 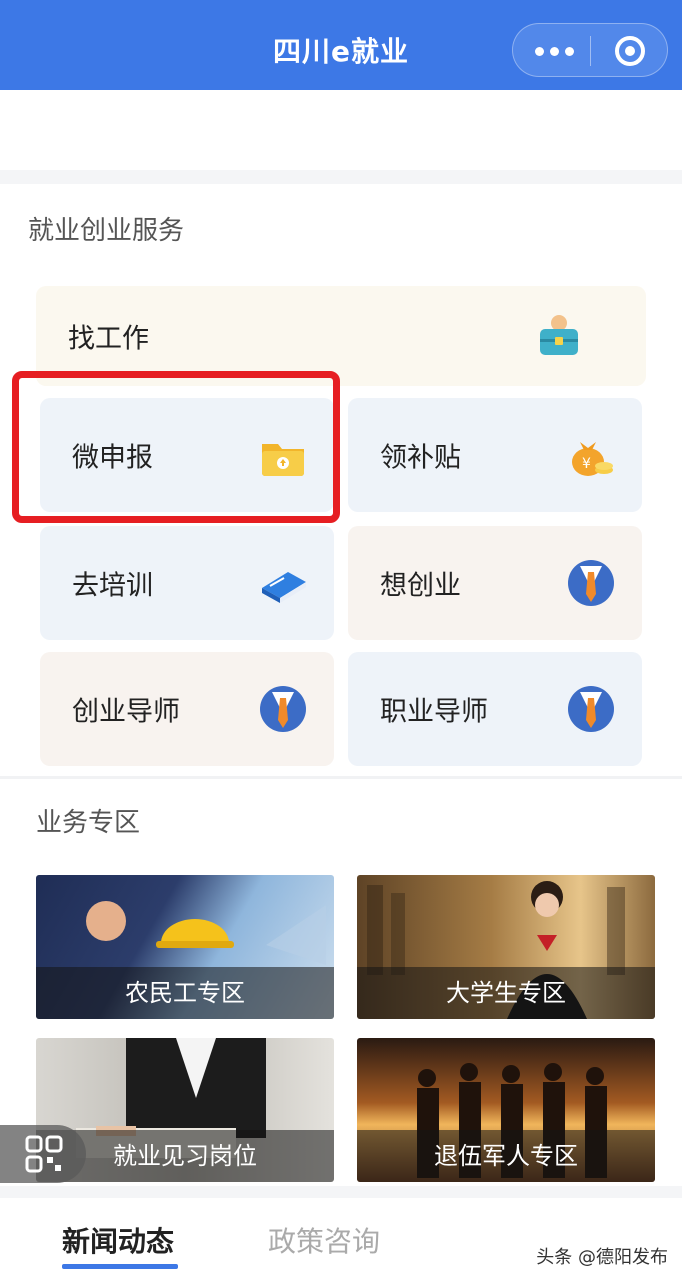 I want to click on money-bag-icon: ¥, so click(x=592, y=459).